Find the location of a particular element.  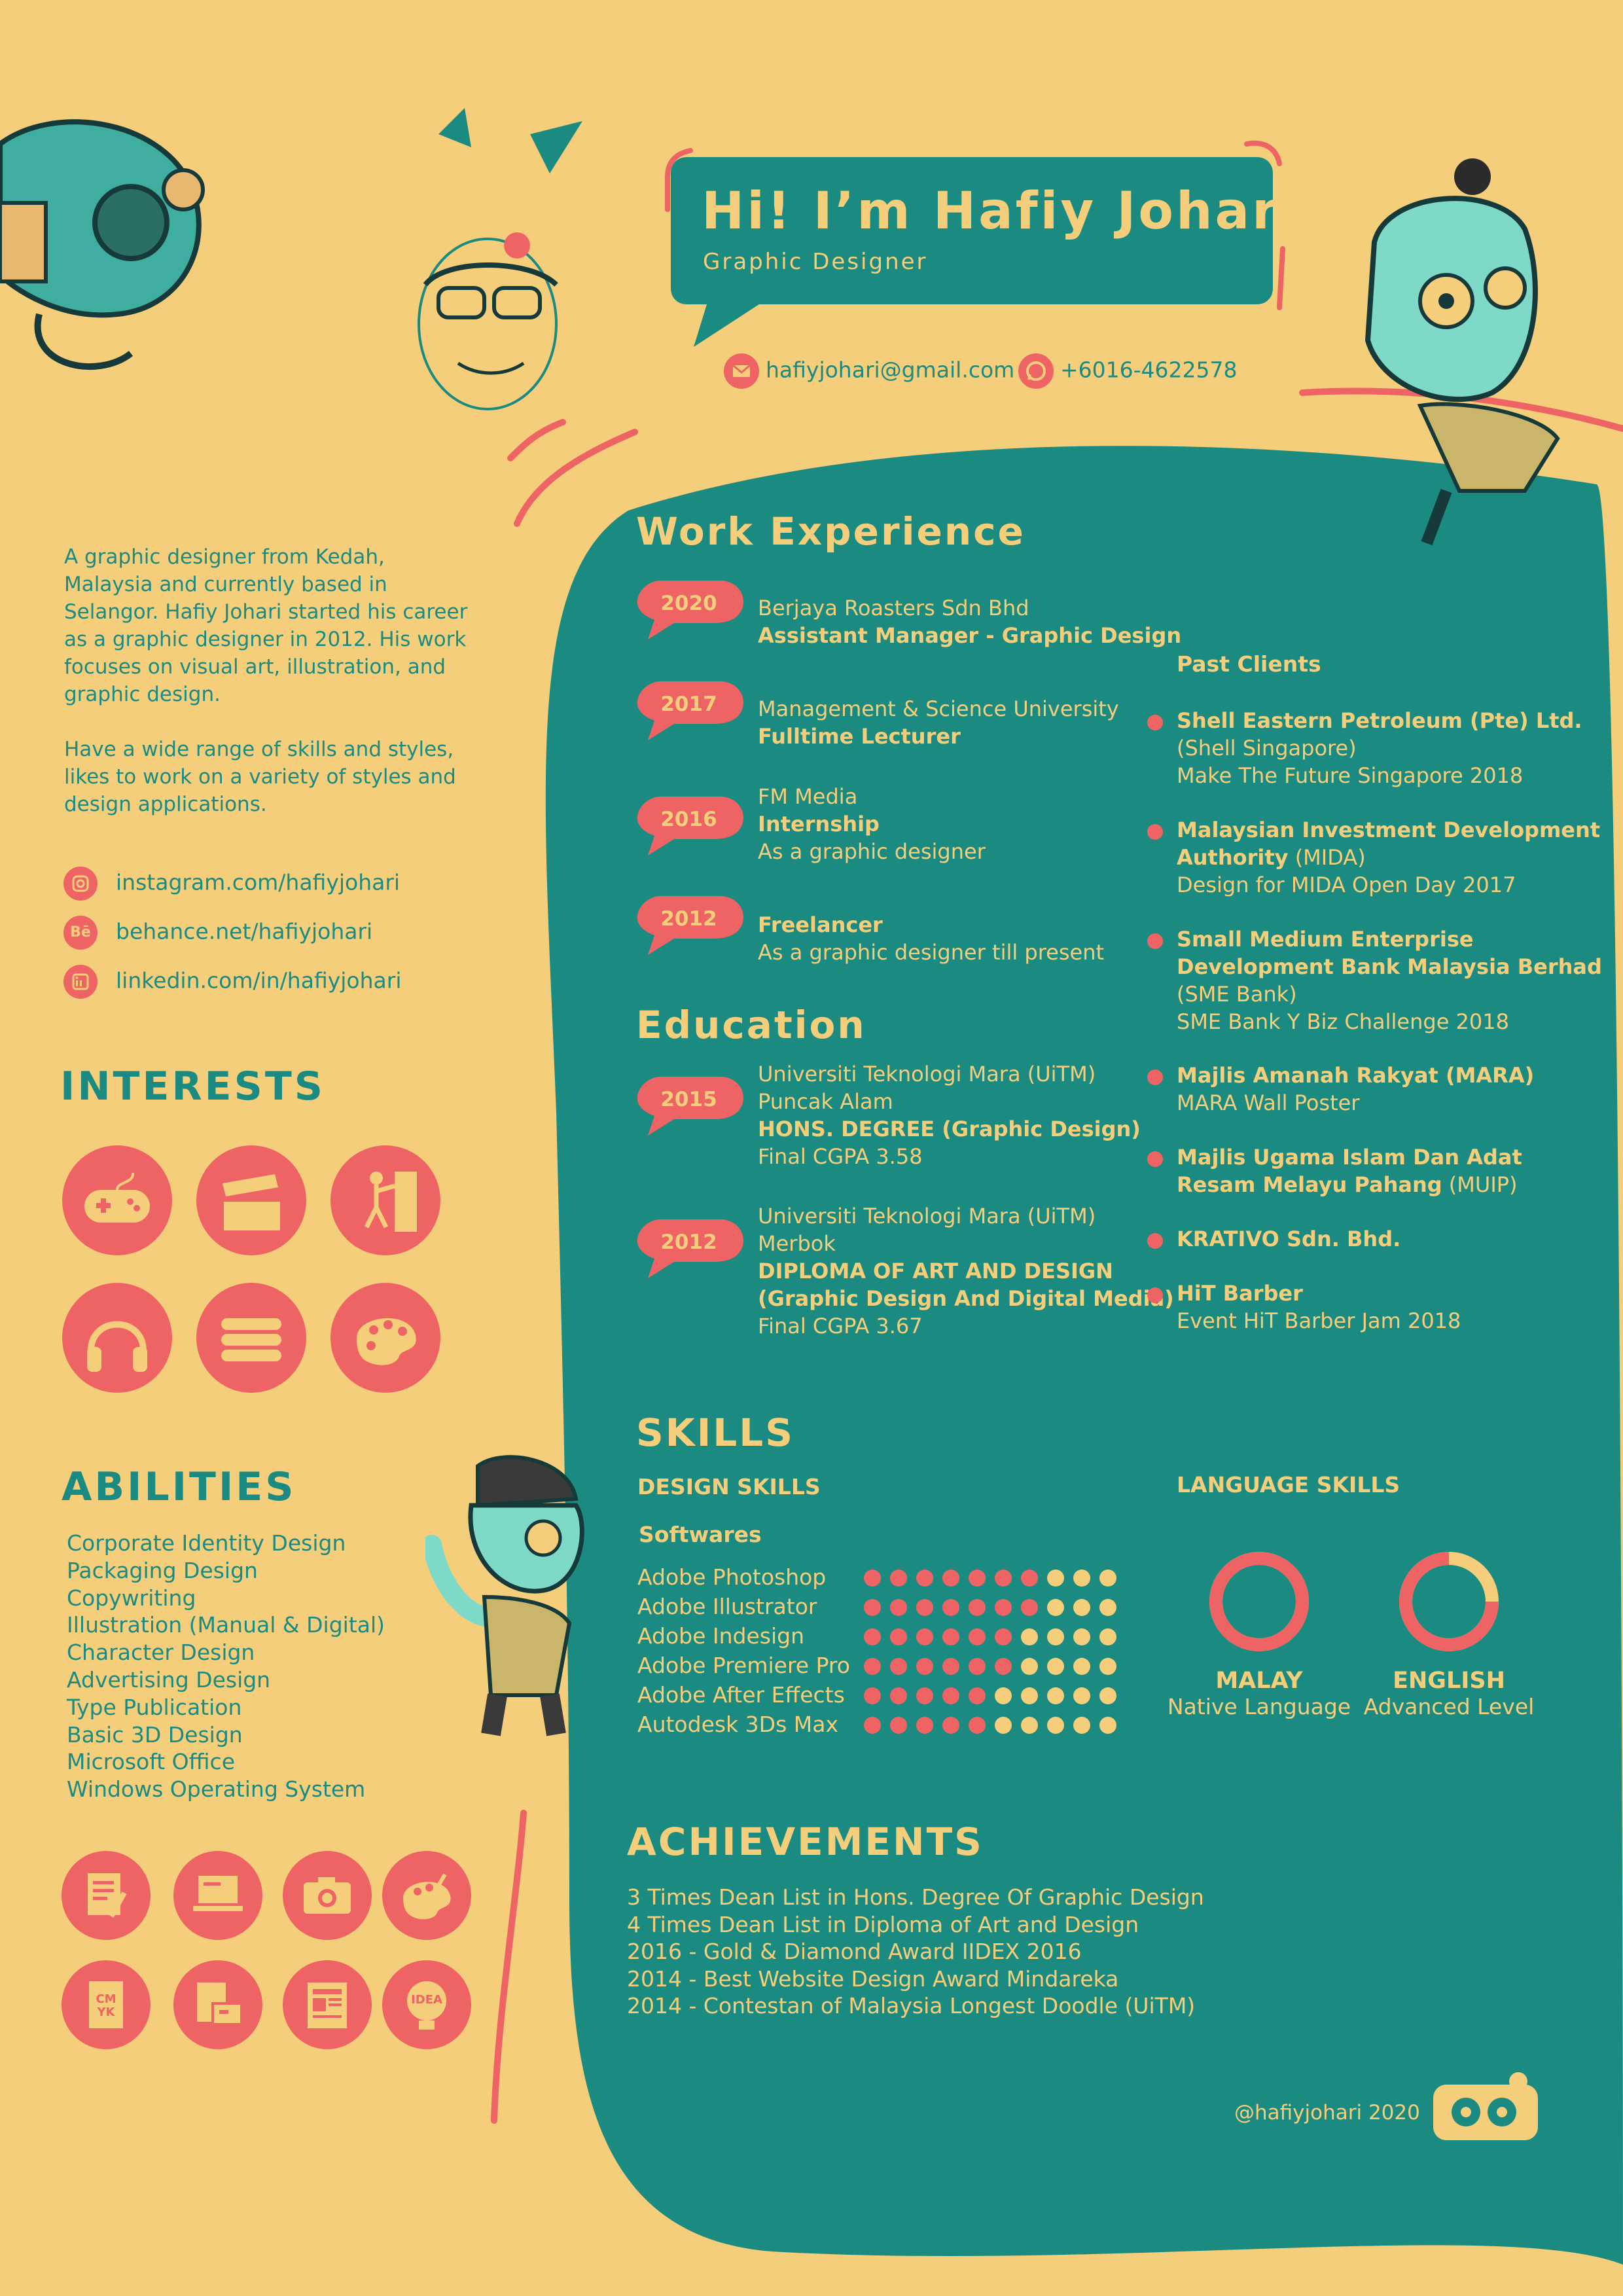

palette-brush-icon is located at coordinates (426, 1895).